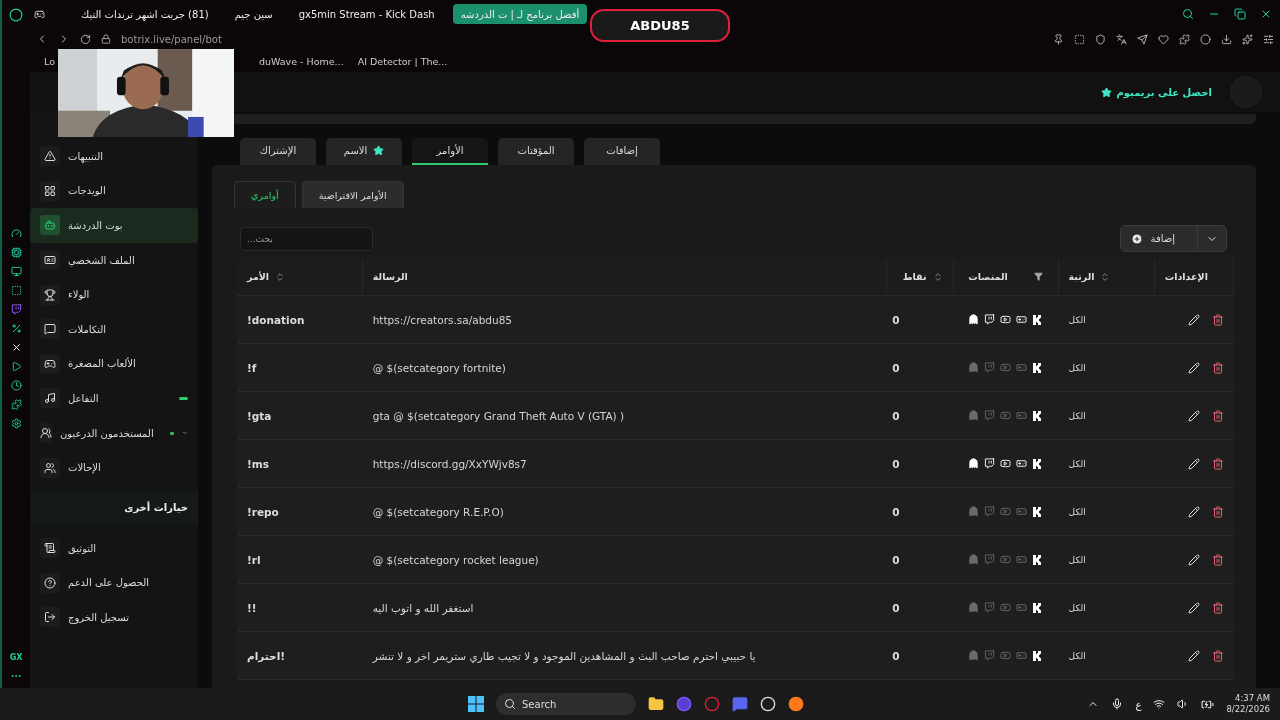 This screenshot has height=720, width=1280. What do you see at coordinates (49, 61) in the screenshot?
I see `bookmark: Lo` at bounding box center [49, 61].